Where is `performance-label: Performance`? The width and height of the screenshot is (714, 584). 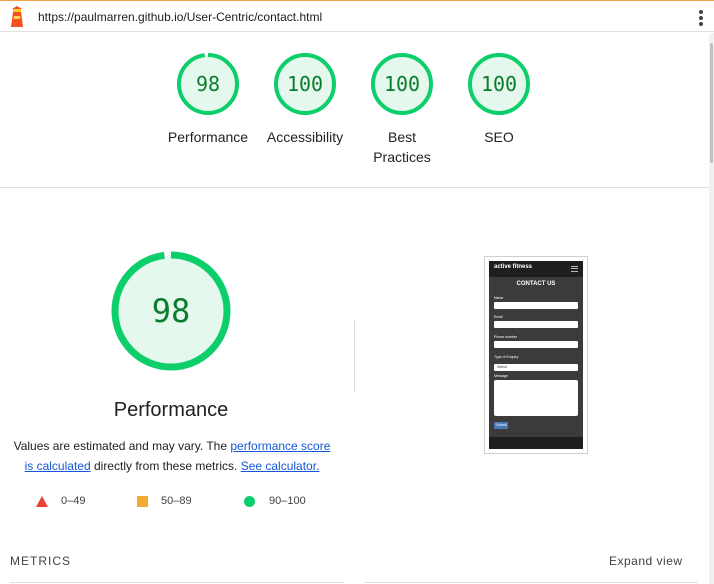
performance-label: Performance is located at coordinates (208, 137).